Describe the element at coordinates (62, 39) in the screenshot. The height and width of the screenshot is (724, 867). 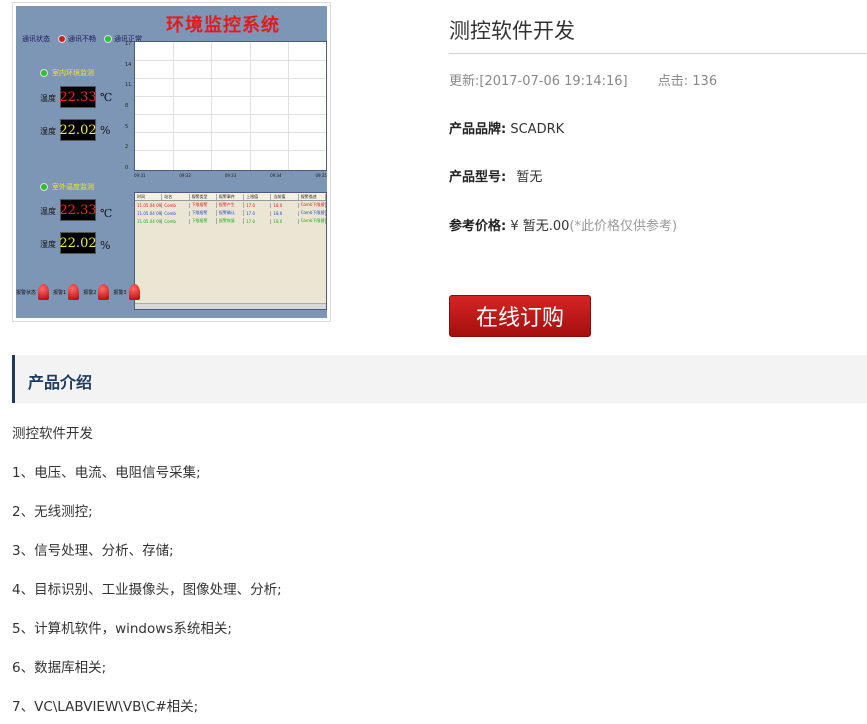
I see `led-red-icon` at that location.